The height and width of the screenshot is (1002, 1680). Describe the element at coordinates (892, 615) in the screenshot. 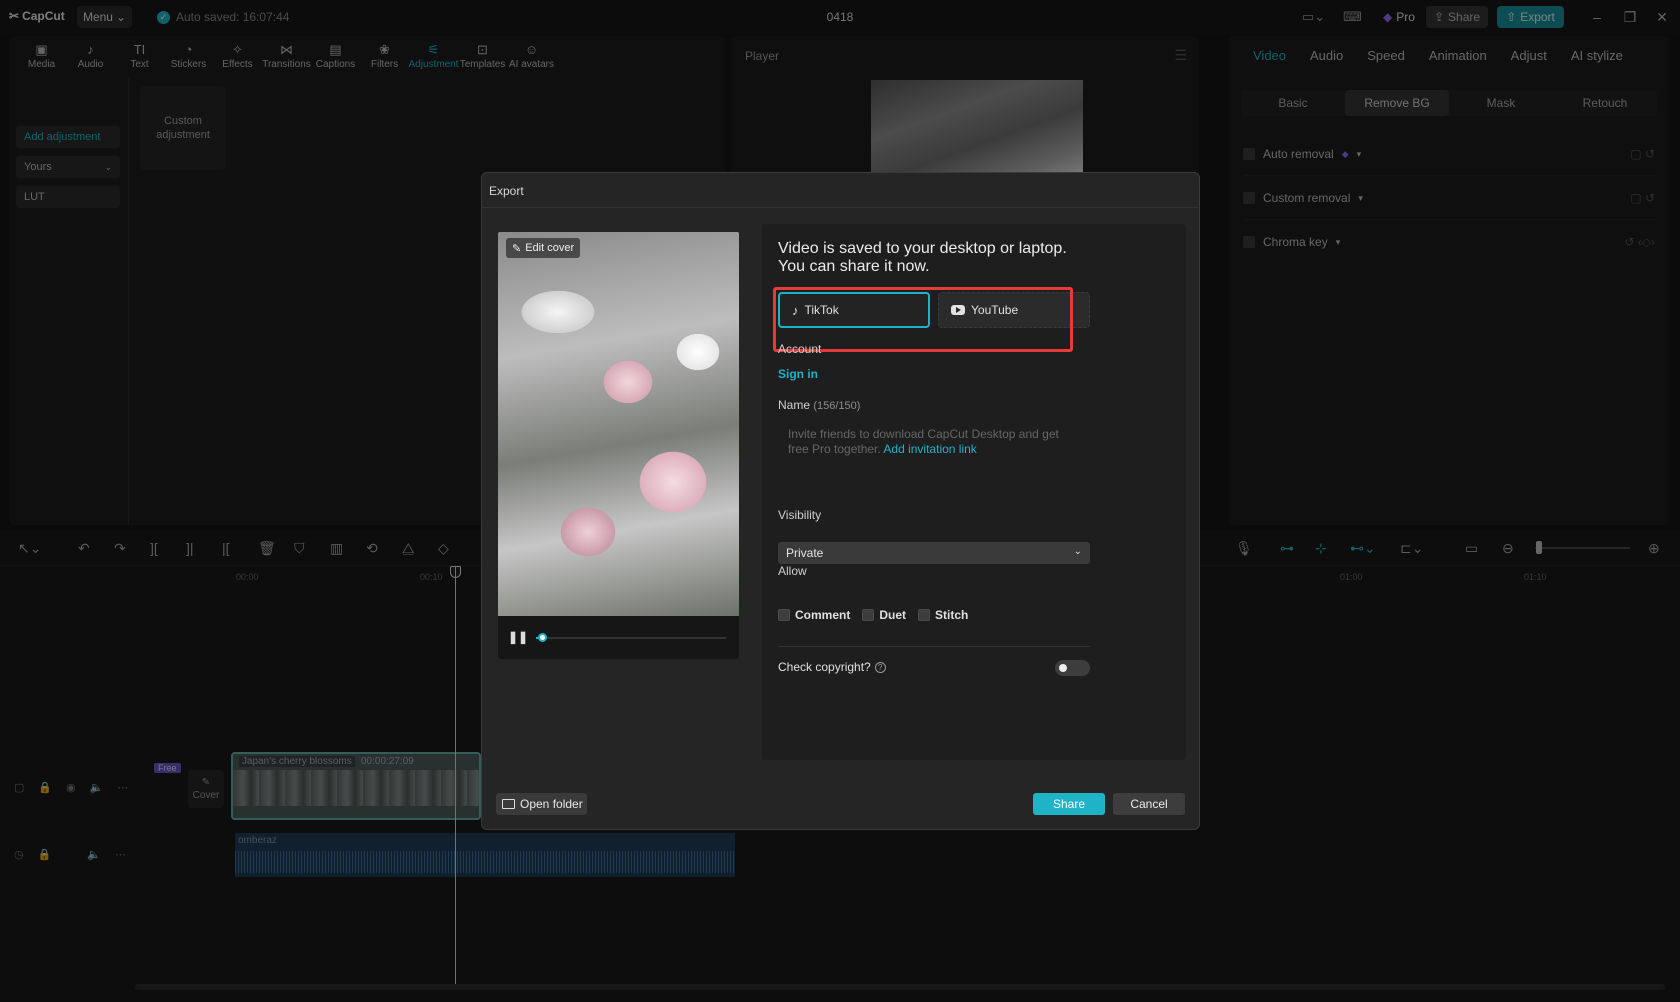

I see `allow-option-label: Duet` at that location.